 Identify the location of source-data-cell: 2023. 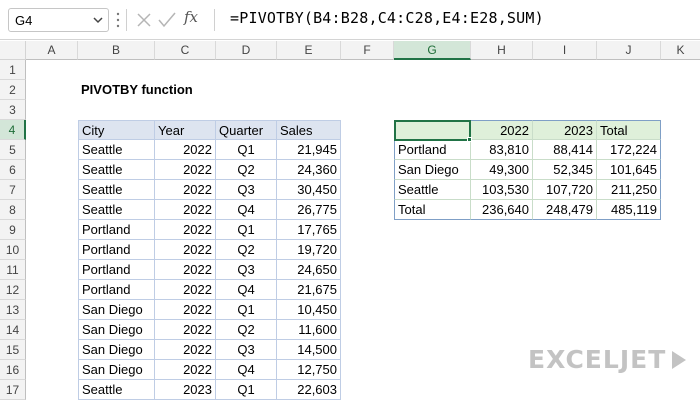
(185, 390).